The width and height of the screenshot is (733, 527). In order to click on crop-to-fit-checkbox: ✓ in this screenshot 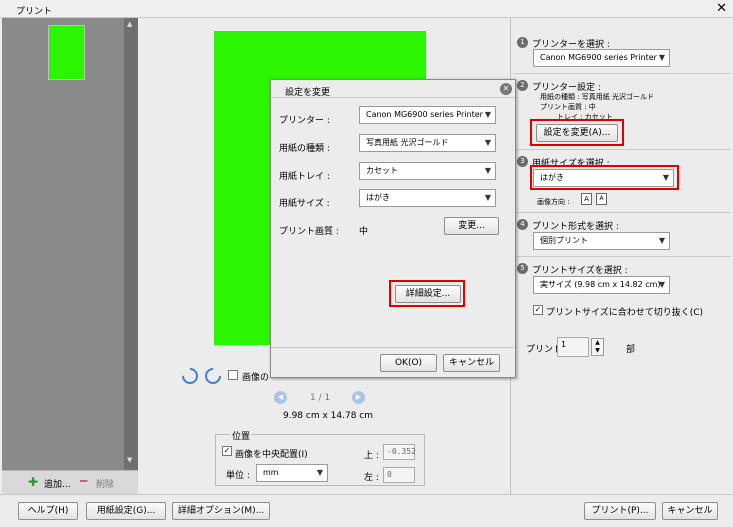, I will do `click(538, 310)`.